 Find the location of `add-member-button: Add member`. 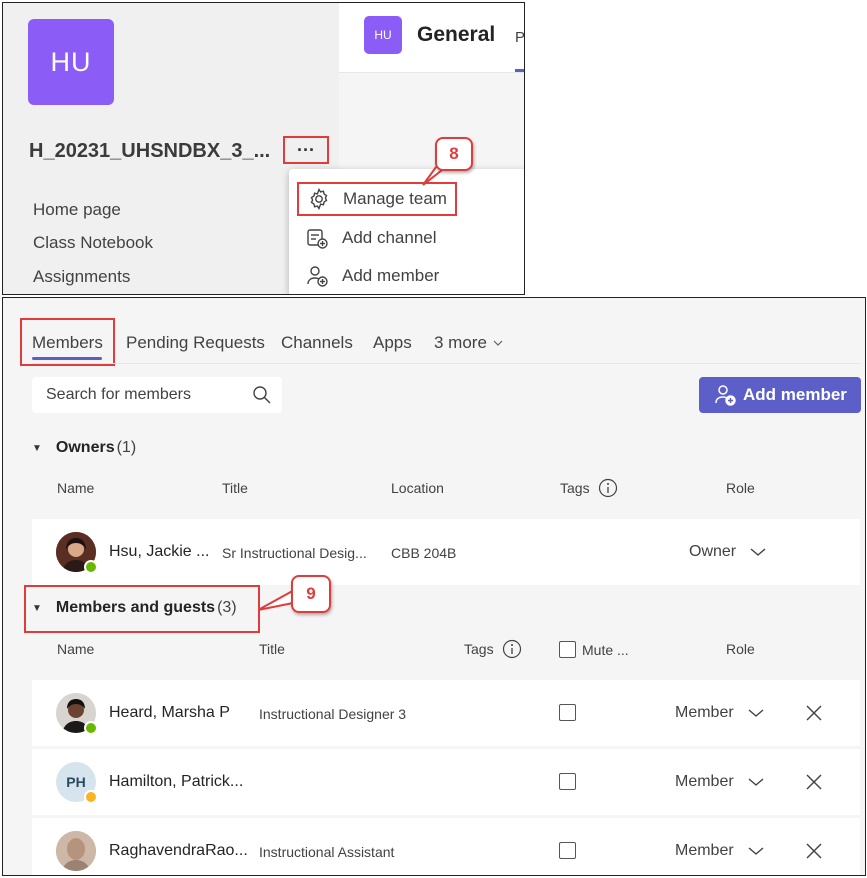

add-member-button: Add member is located at coordinates (780, 395).